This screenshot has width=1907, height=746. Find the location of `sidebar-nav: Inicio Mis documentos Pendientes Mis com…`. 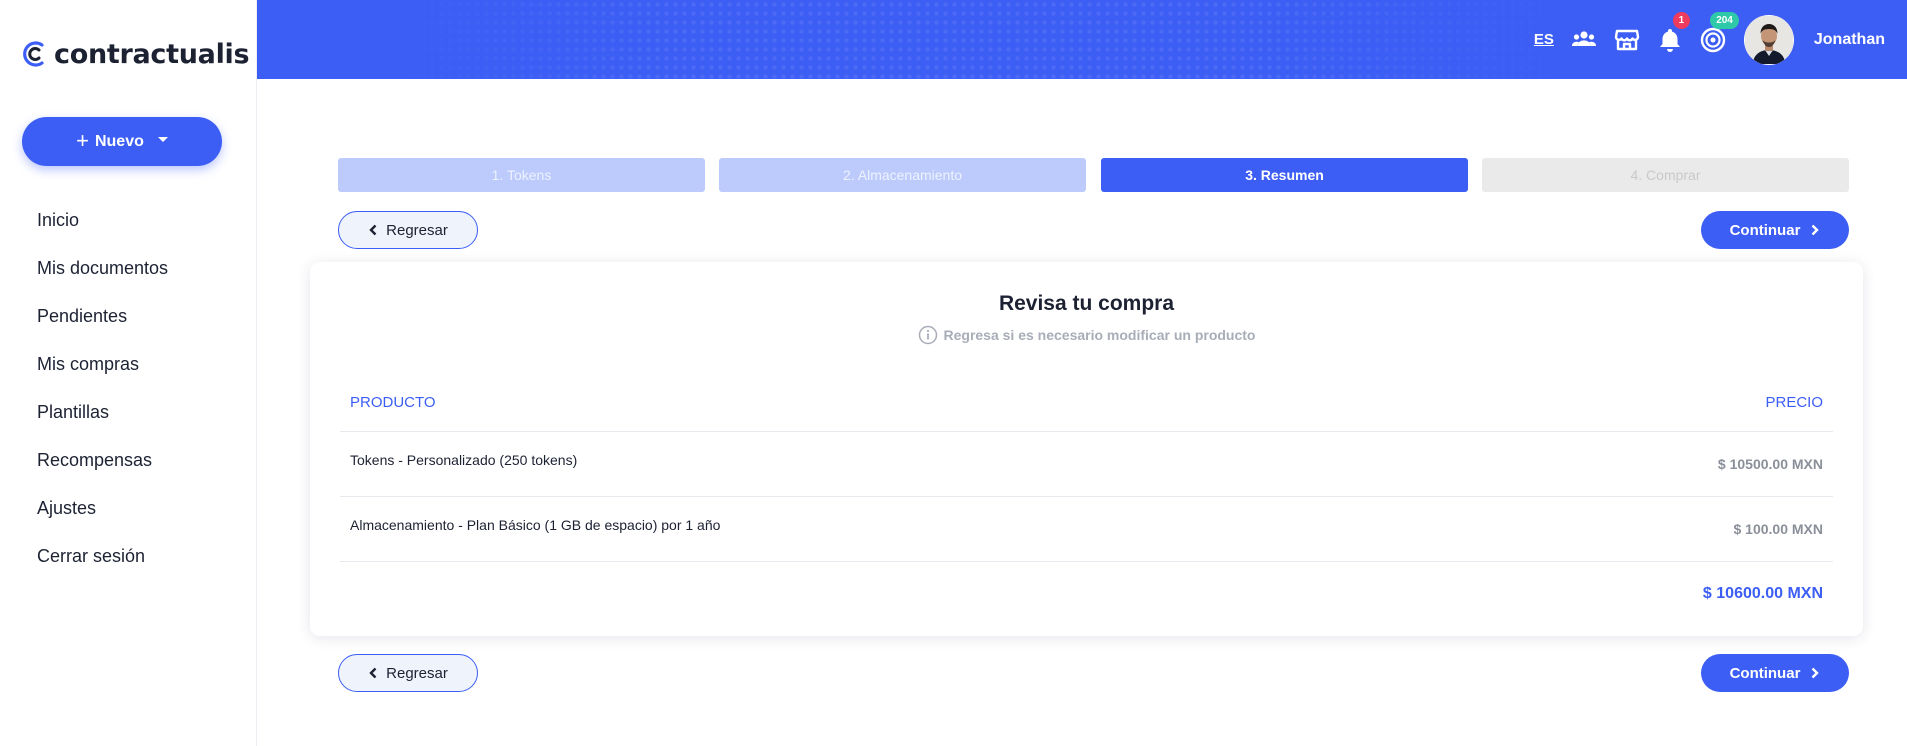

sidebar-nav: Inicio Mis documentos Pendientes Mis com… is located at coordinates (102, 388).